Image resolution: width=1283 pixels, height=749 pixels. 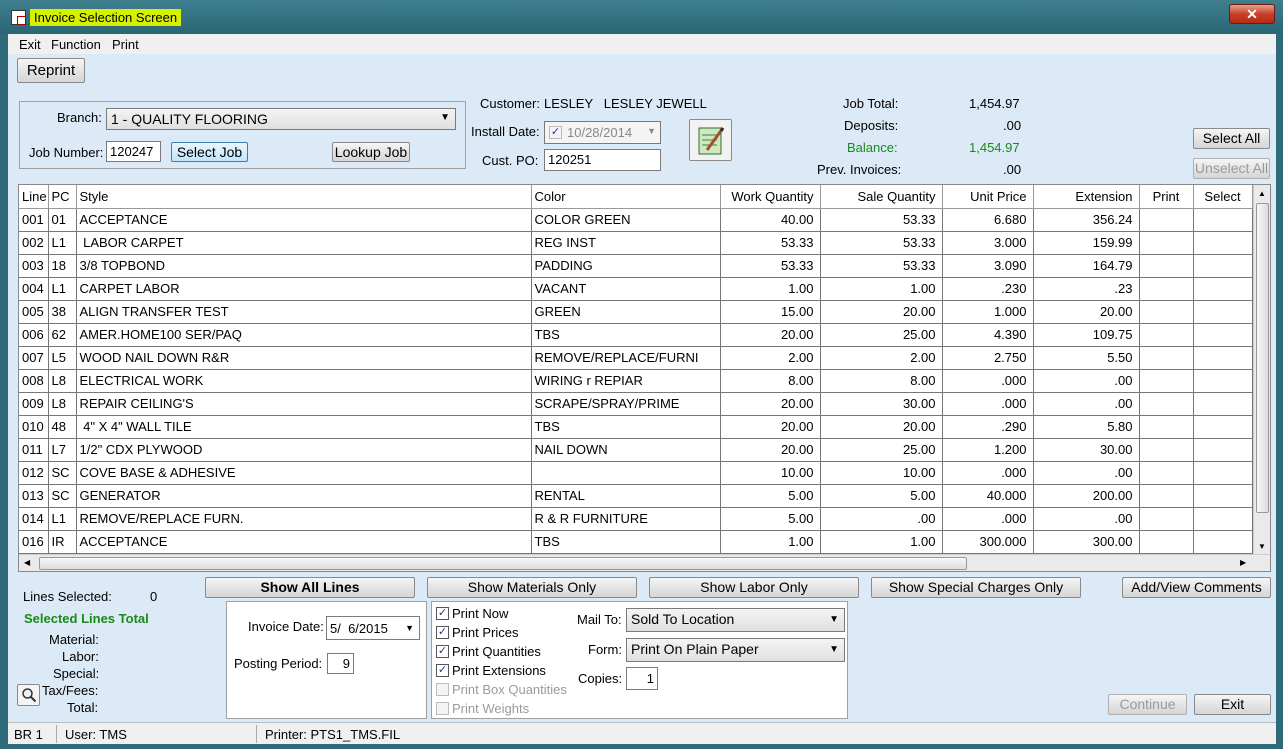 I want to click on cell-style: ACCEPTANCE, so click(x=304, y=542).